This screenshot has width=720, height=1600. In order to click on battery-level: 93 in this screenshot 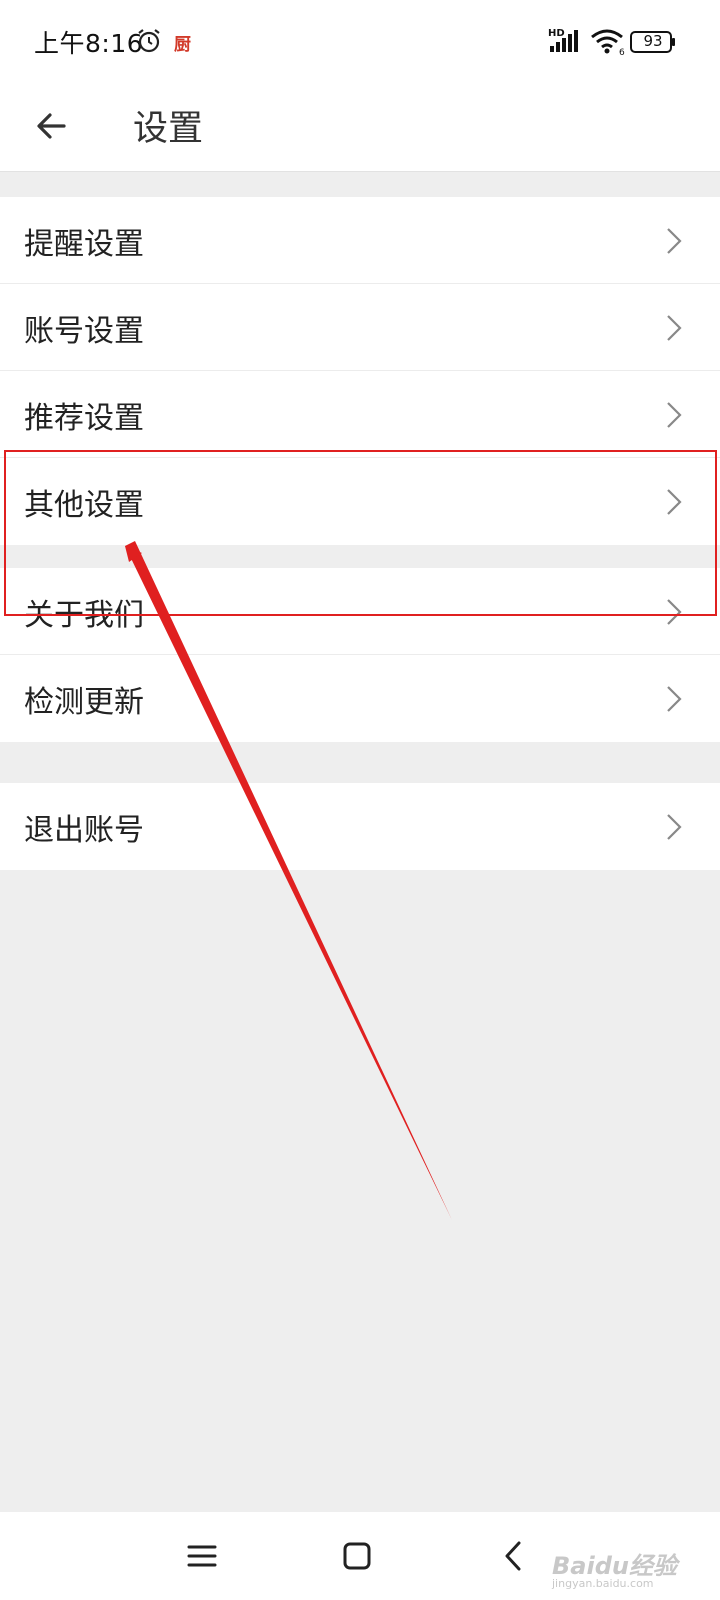, I will do `click(653, 41)`.